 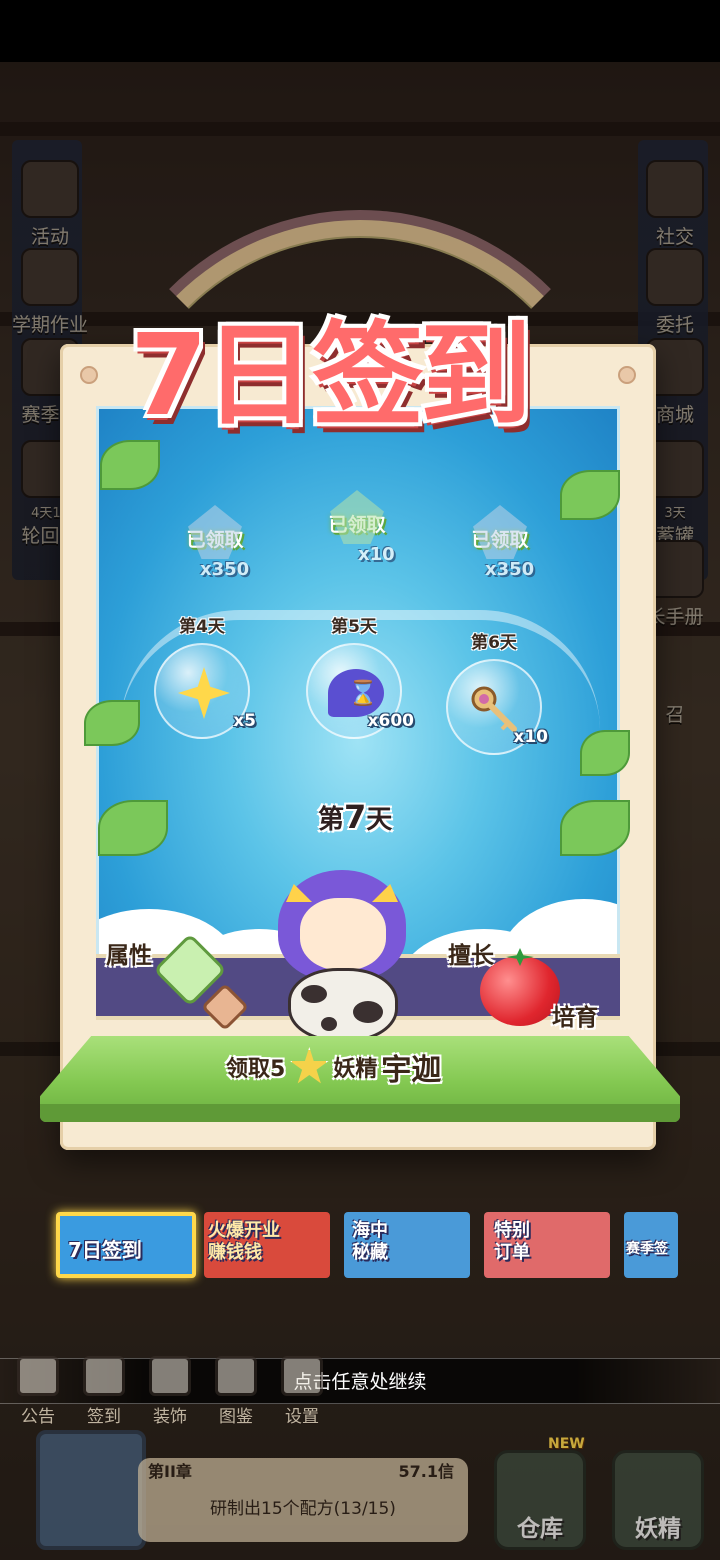 What do you see at coordinates (357, 527) in the screenshot?
I see `reward-day2: 已领取 x10` at bounding box center [357, 527].